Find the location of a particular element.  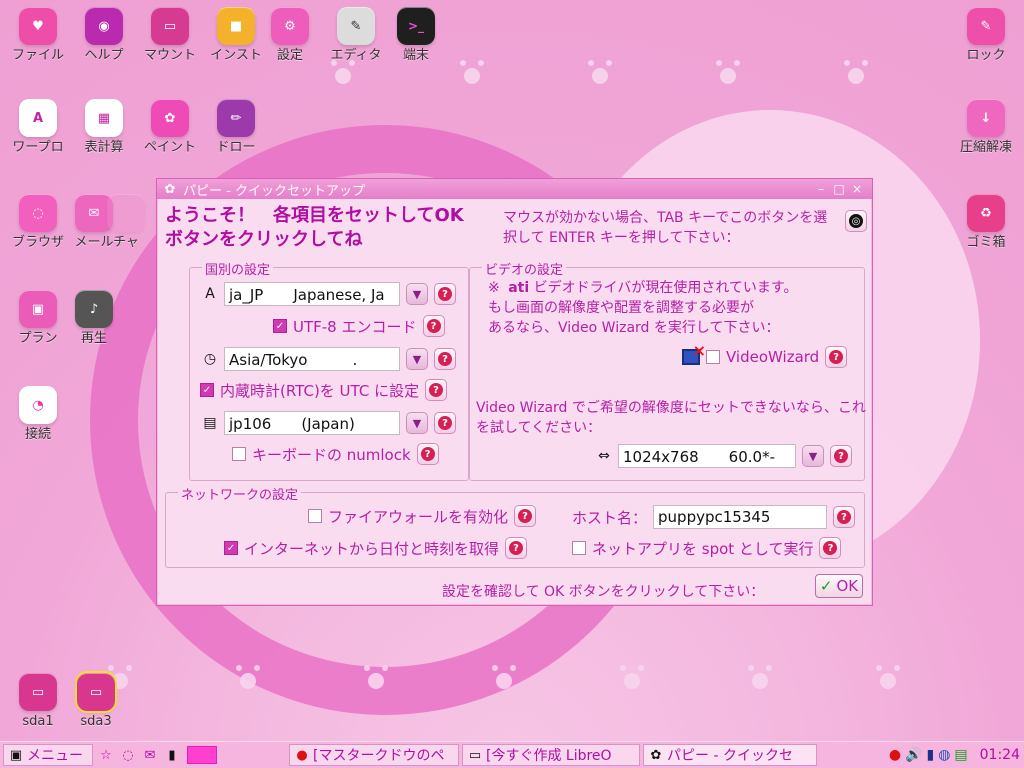

hostname-row: ホスト名： puppypc15345 ? is located at coordinates (714, 517).